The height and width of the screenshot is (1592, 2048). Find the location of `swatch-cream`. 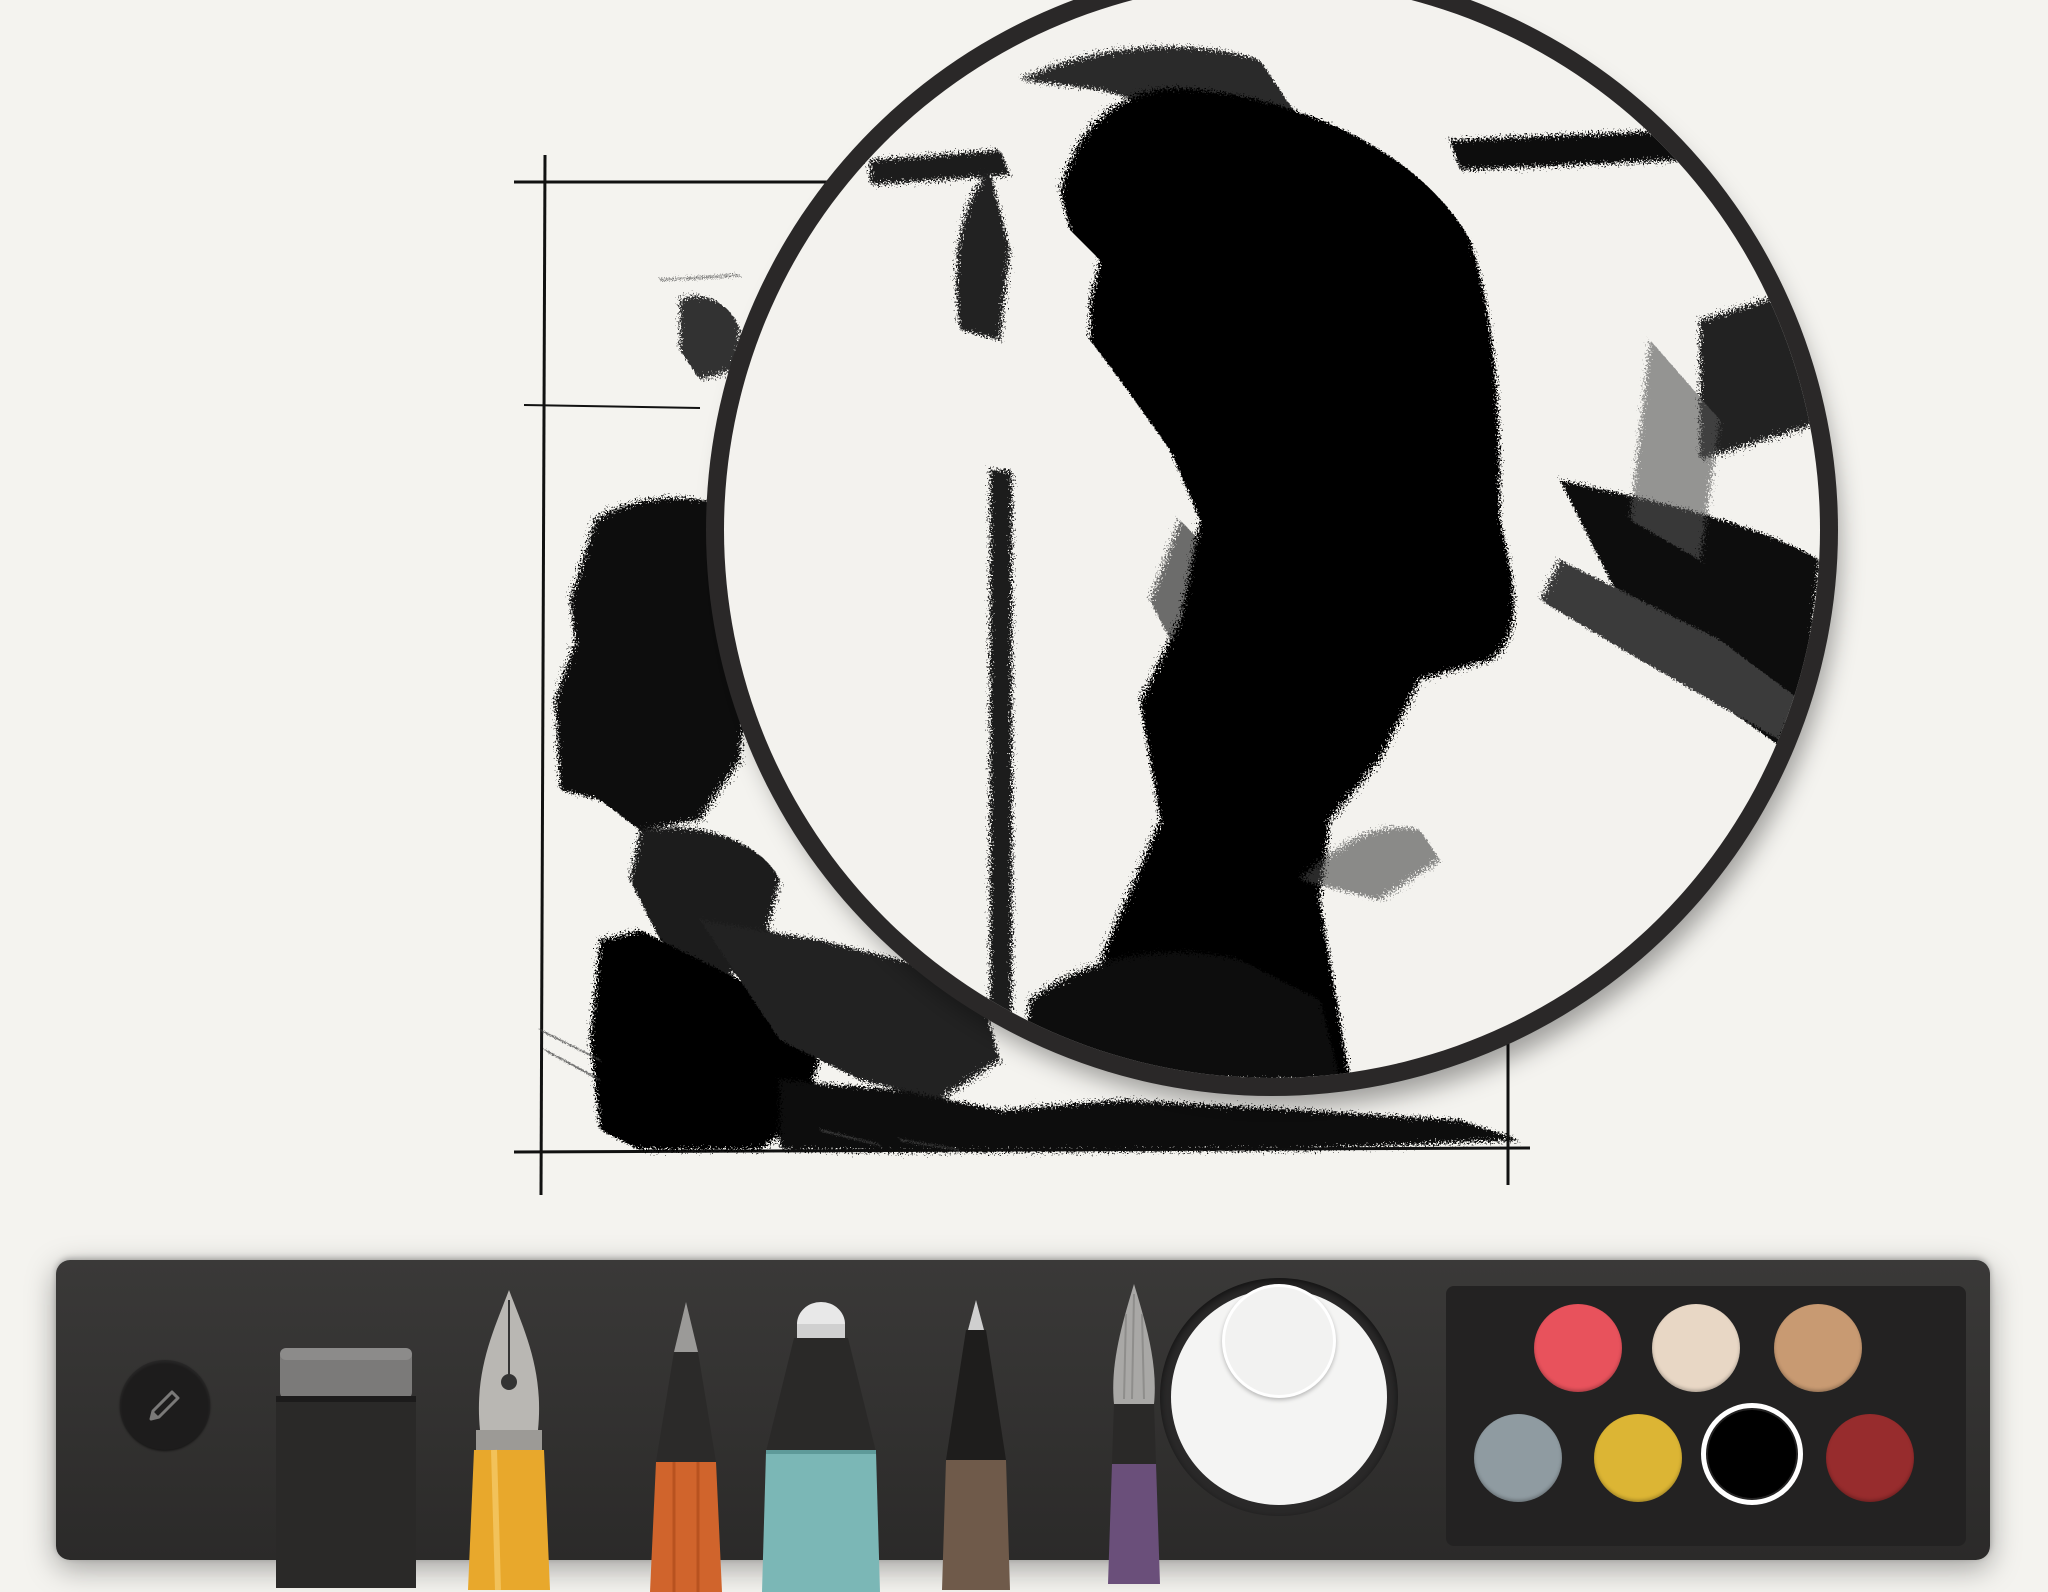

swatch-cream is located at coordinates (1696, 1348).